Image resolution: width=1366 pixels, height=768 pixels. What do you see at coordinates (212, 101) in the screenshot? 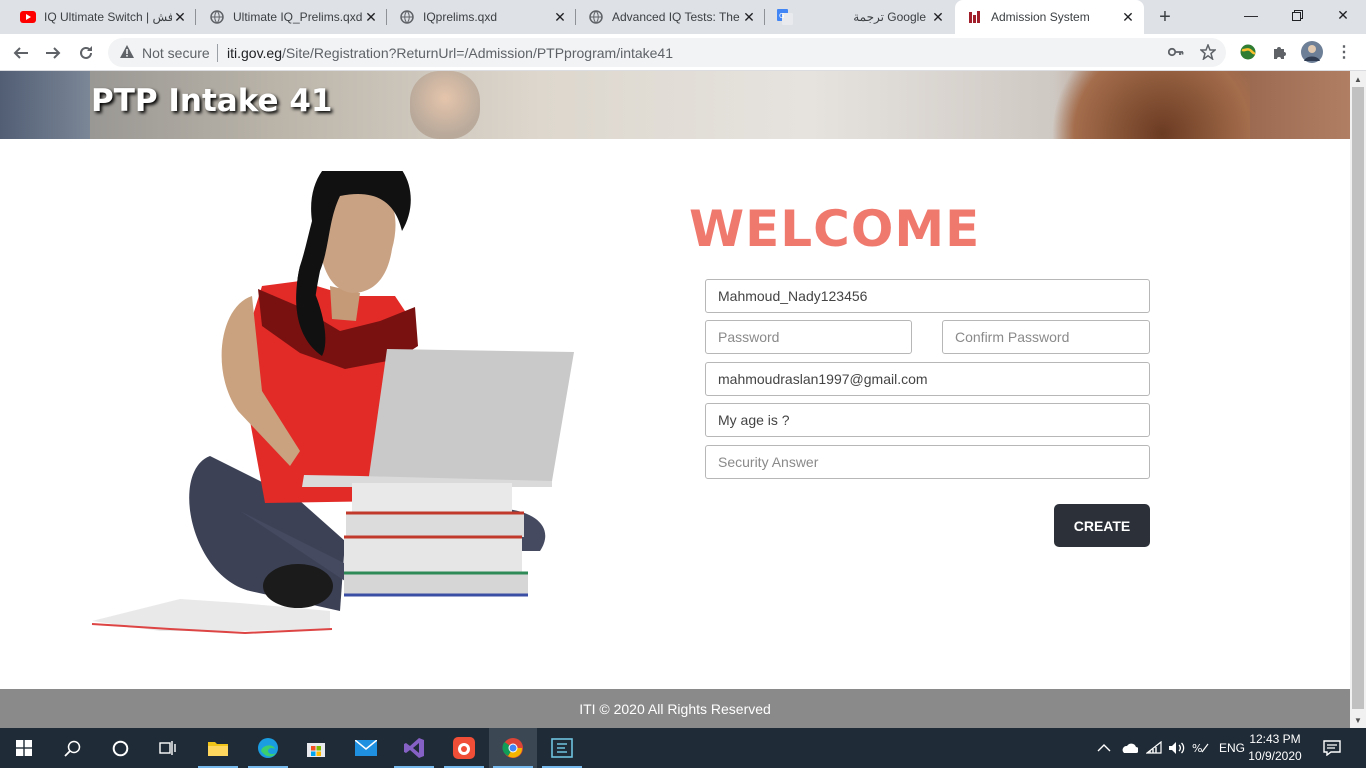
I see `banner-title: PTP Intake 41` at bounding box center [212, 101].